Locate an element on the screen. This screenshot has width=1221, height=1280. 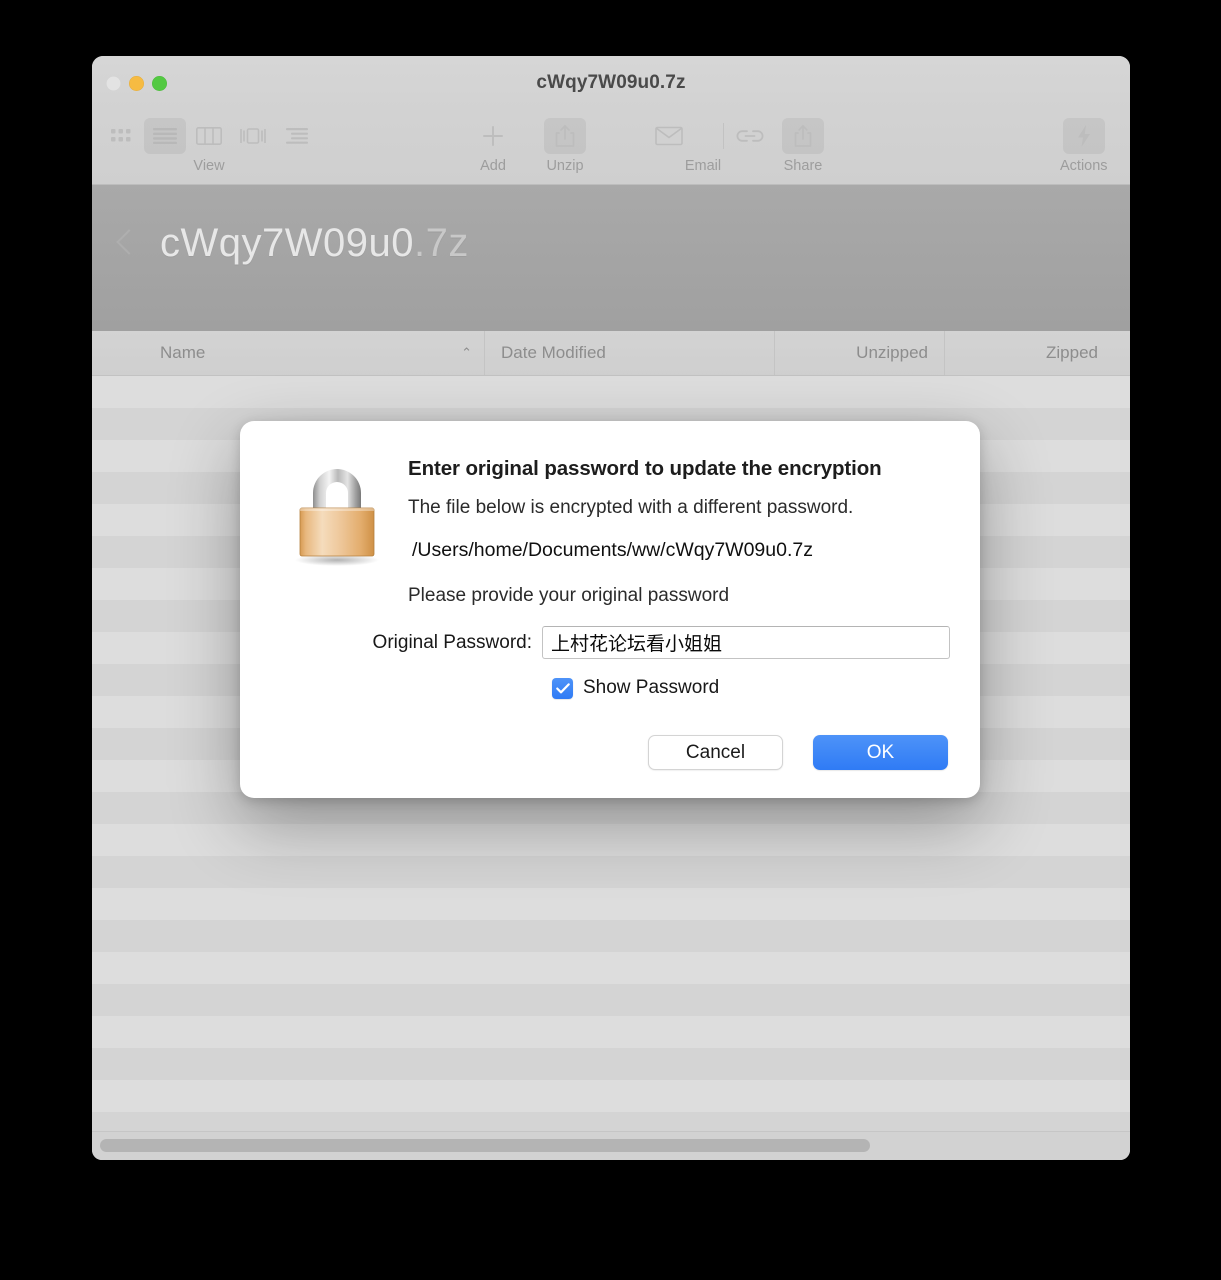
icon-grid-view-button is located at coordinates (121, 136).